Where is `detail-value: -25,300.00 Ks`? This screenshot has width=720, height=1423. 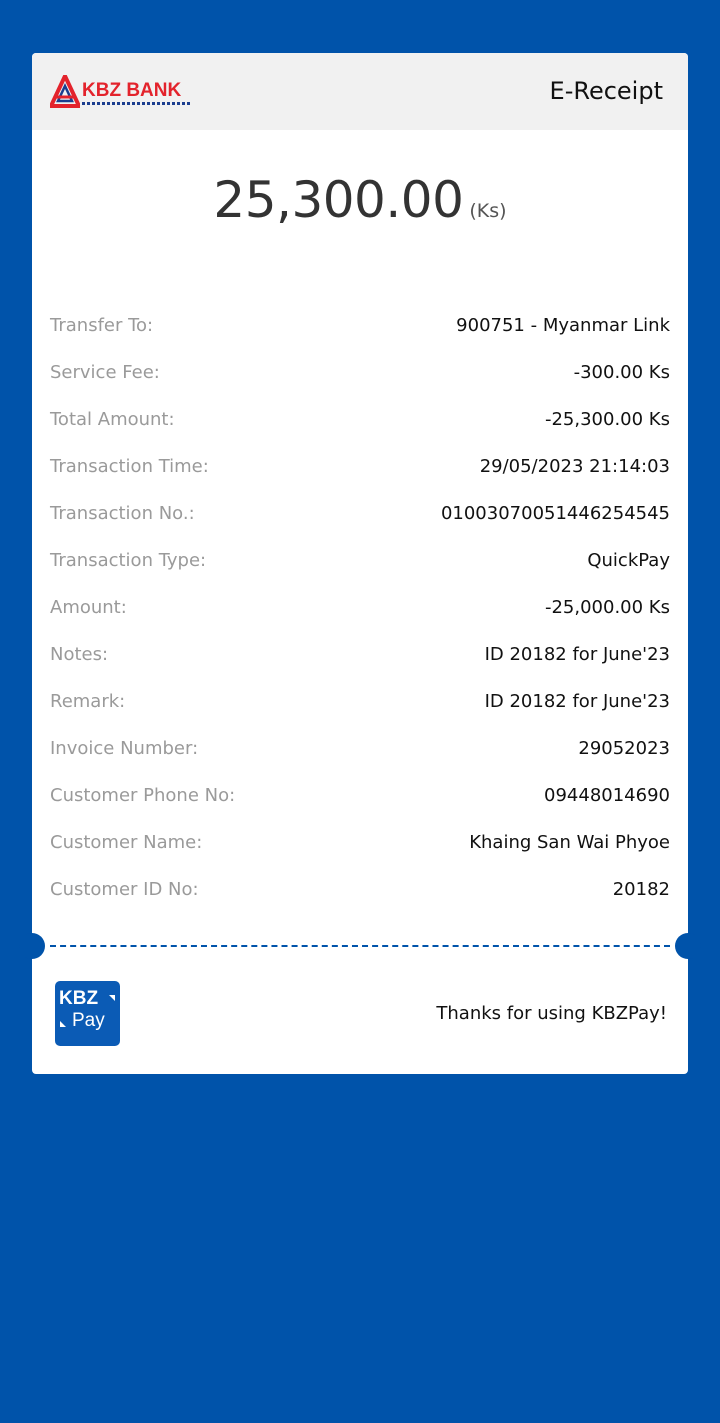
detail-value: -25,300.00 Ks is located at coordinates (607, 419).